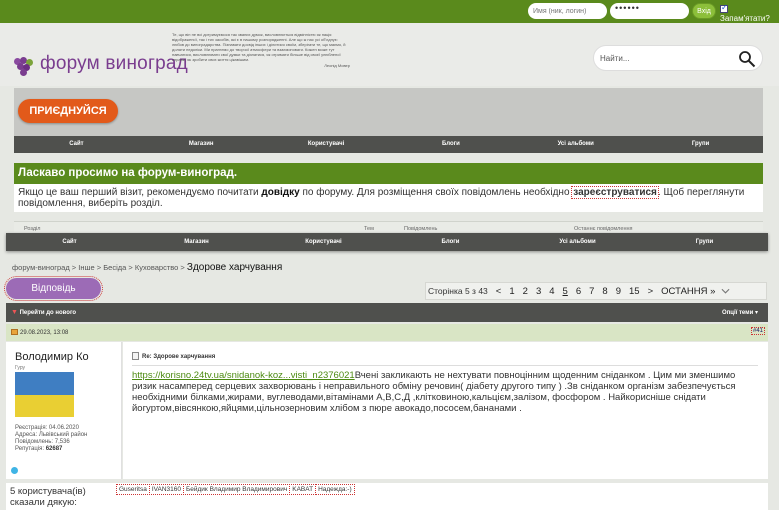 The height and width of the screenshot is (510, 779). Describe the element at coordinates (389, 11) in the screenshot. I see `login-bar: •••••• Вхід Запам'ятати?` at that location.